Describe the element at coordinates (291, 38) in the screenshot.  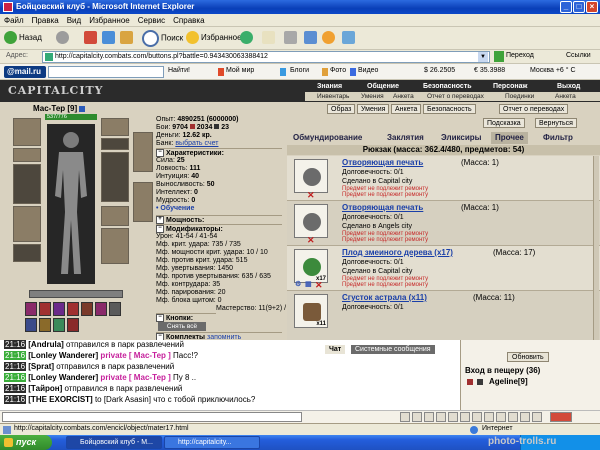
I see `print-button` at that location.